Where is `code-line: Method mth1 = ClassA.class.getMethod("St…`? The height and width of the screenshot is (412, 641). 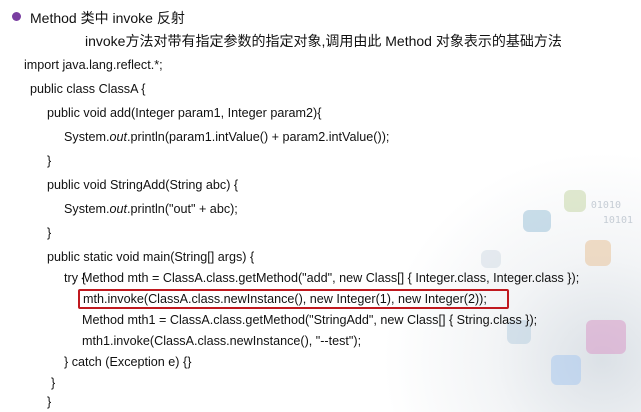 code-line: Method mth1 = ClassA.class.getMethod("St… is located at coordinates (310, 320).